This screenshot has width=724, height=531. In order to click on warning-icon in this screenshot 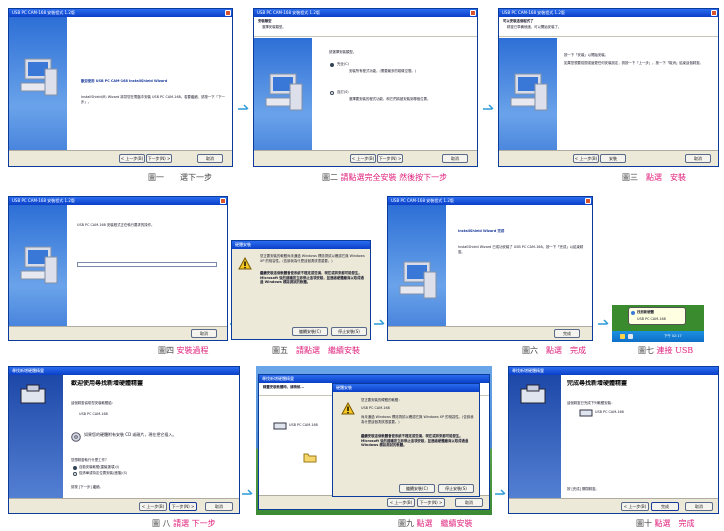, I will do `click(348, 408)`.